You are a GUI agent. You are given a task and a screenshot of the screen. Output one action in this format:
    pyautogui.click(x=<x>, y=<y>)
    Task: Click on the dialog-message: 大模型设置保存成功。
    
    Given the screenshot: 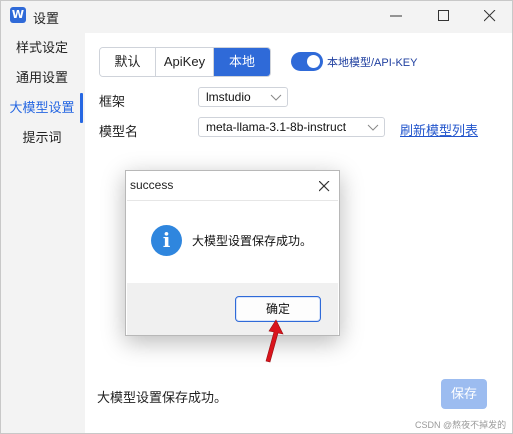 What is the action you would take?
    pyautogui.click(x=252, y=241)
    